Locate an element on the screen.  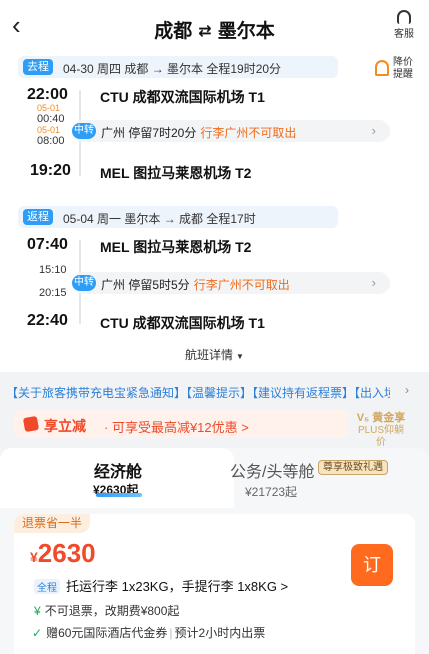
business-name: 公务/头等舱 is located at coordinates (272, 470).